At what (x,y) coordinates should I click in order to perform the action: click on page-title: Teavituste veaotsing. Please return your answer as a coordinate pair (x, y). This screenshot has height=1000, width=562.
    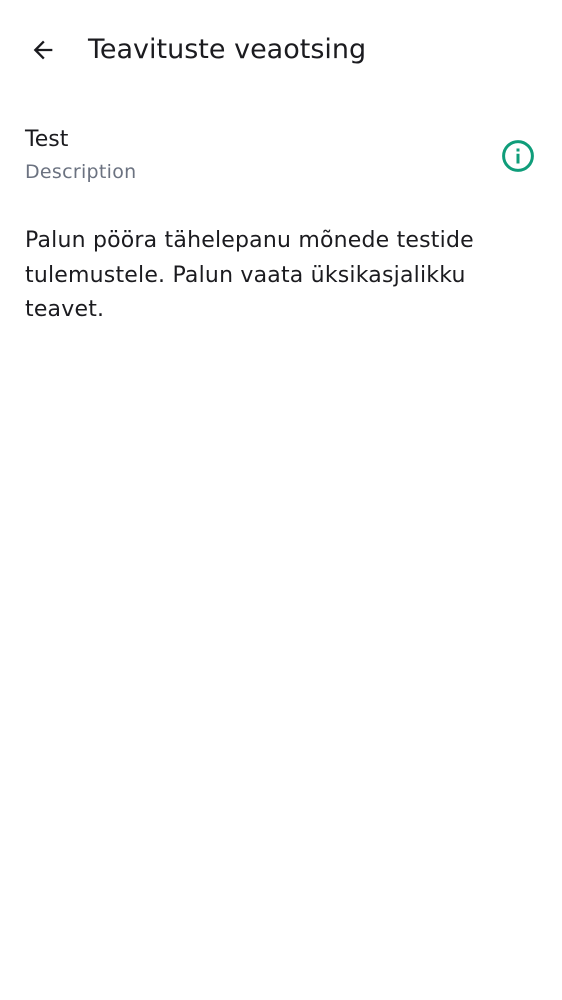
    Looking at the image, I should click on (227, 49).